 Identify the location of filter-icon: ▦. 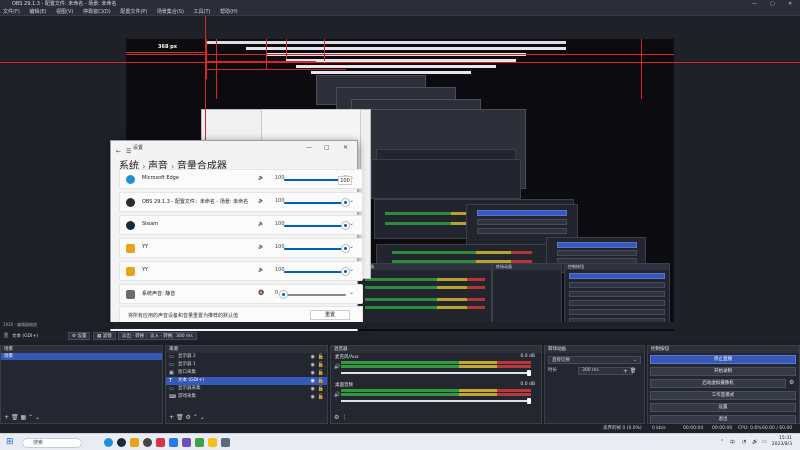
(24, 417).